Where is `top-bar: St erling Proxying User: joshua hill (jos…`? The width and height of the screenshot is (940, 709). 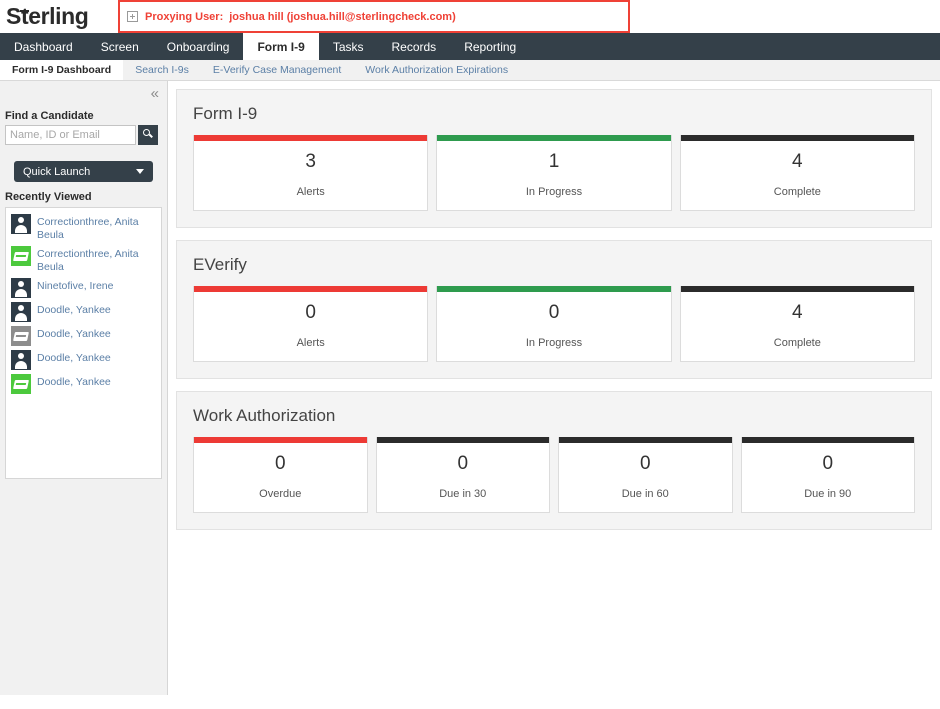
top-bar: St erling Proxying User: joshua hill (jos… is located at coordinates (470, 16).